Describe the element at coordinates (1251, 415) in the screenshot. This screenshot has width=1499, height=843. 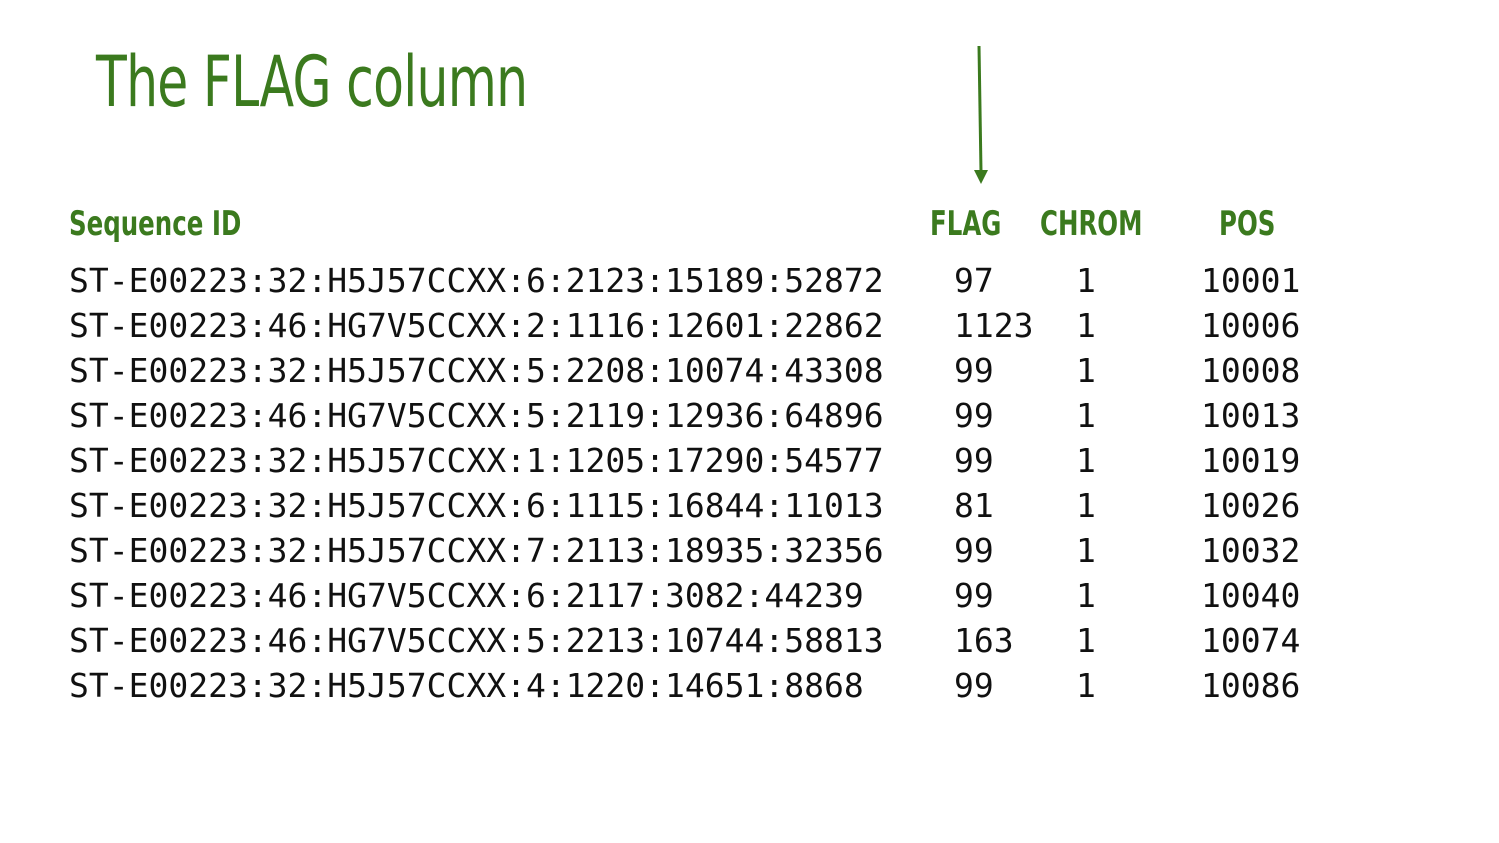
I see `cell-pos: 10013` at that location.